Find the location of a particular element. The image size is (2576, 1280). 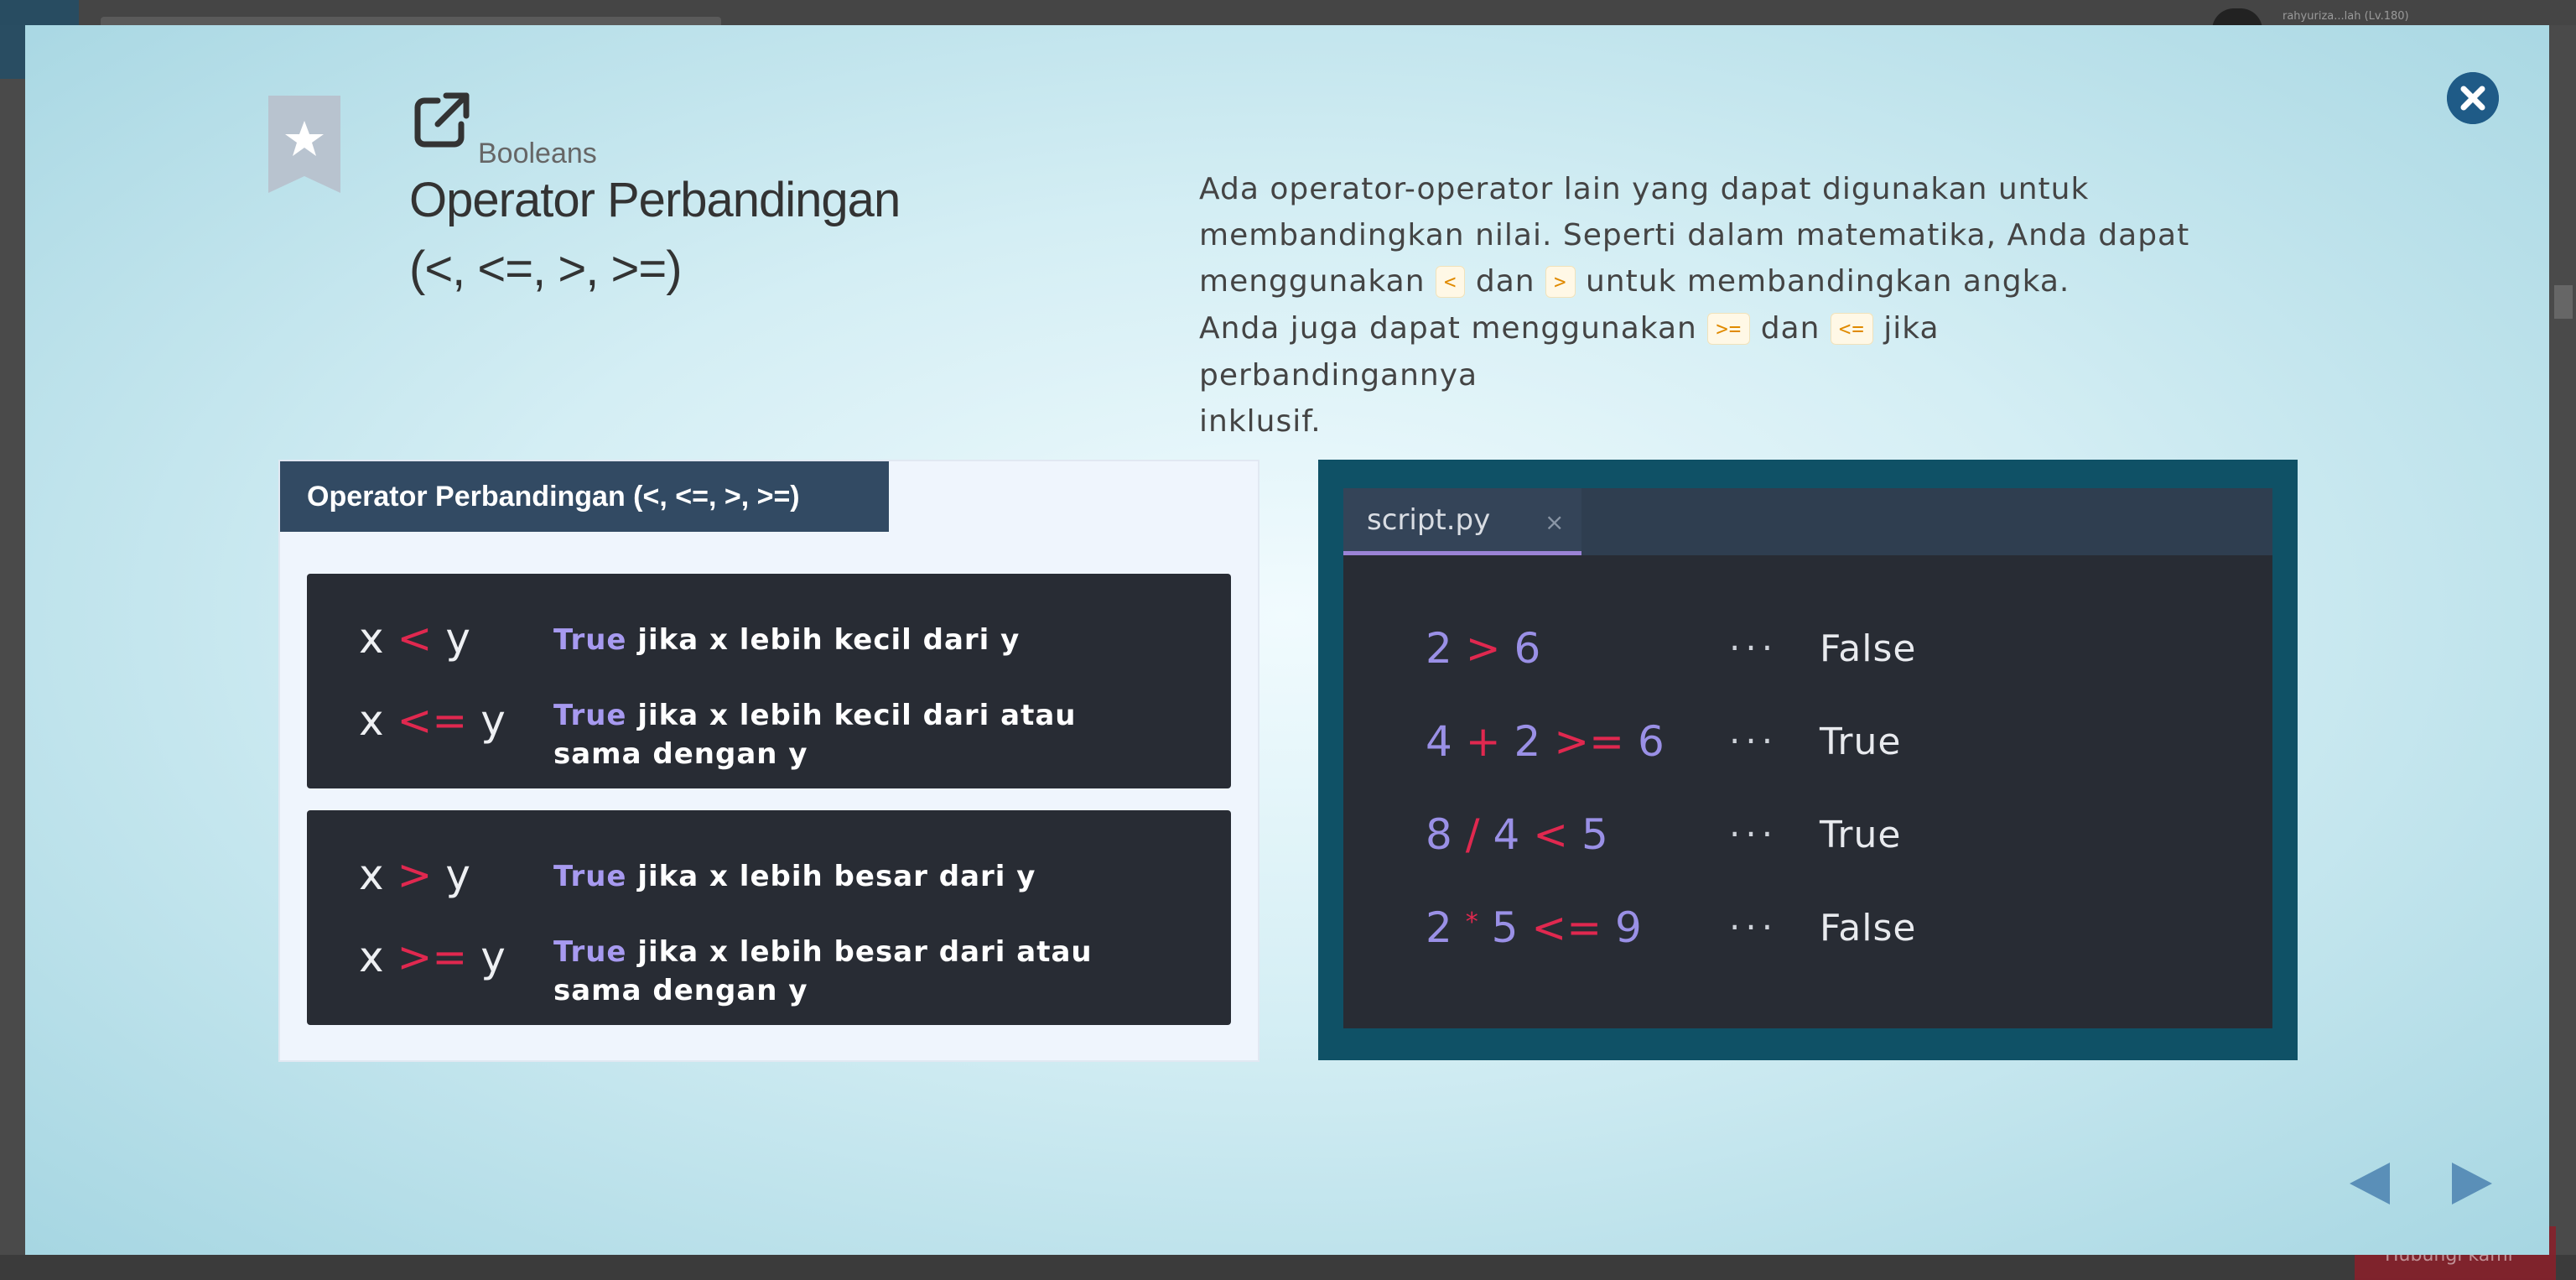

cheatsheet-title: Operator Perbandingan (<, <=, >, >=) is located at coordinates (584, 496).